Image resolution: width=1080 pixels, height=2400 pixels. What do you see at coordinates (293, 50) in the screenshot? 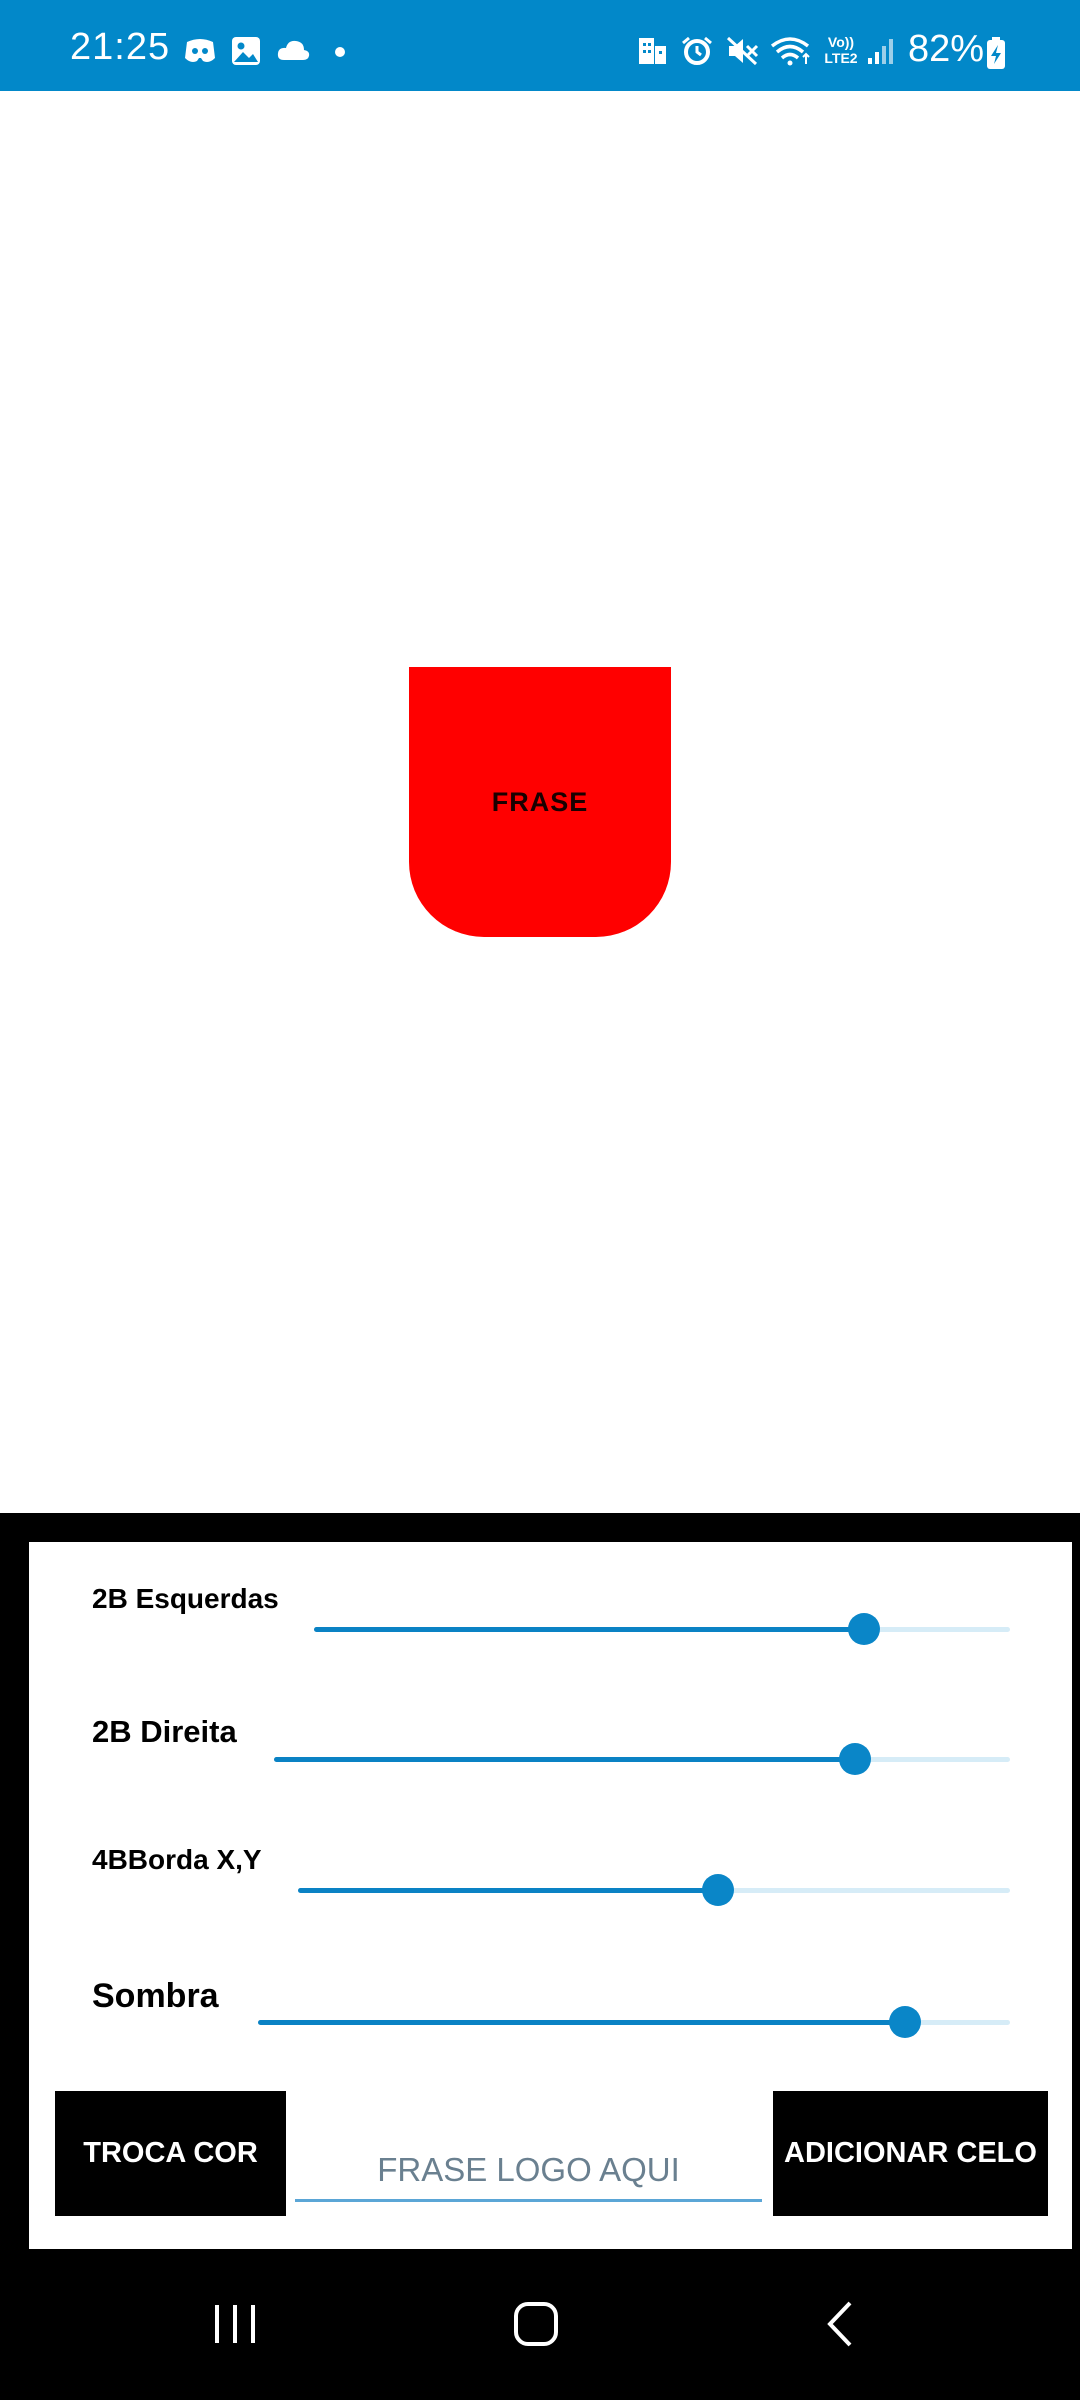
I see `cloud-icon` at bounding box center [293, 50].